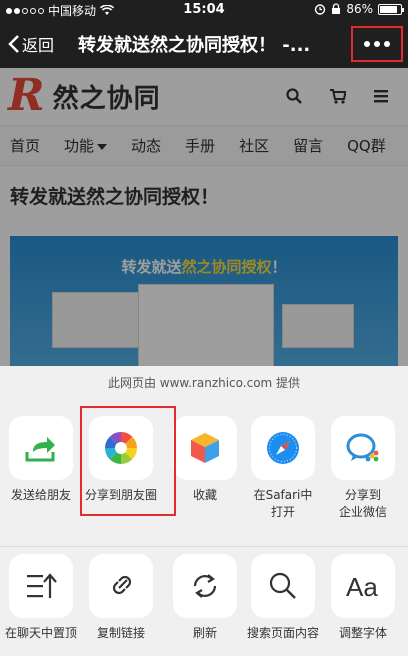 Image resolution: width=408 pixels, height=656 pixels. What do you see at coordinates (40, 495) in the screenshot?
I see `share-to-friend-label: 发送给朋友` at bounding box center [40, 495].